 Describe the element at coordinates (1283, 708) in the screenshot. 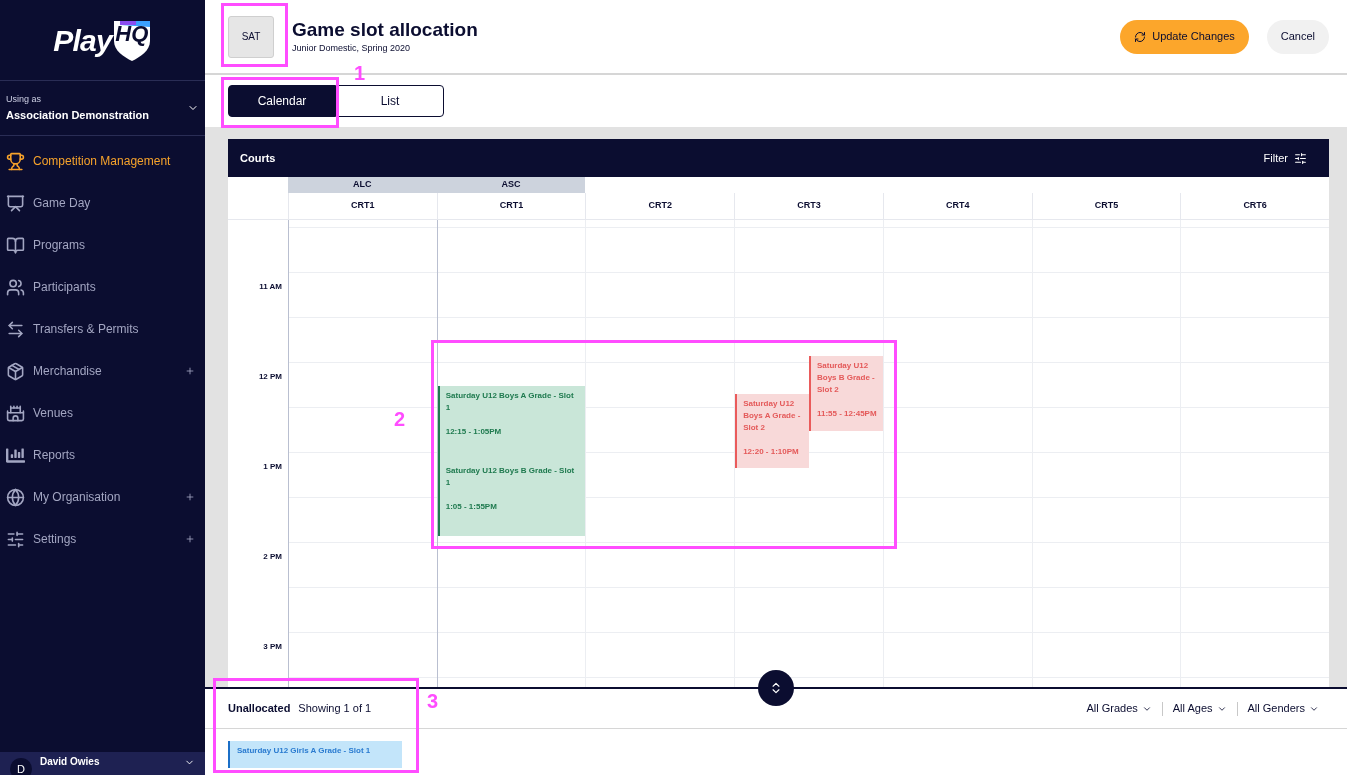

I see `filter-dropdown: All Genders` at that location.